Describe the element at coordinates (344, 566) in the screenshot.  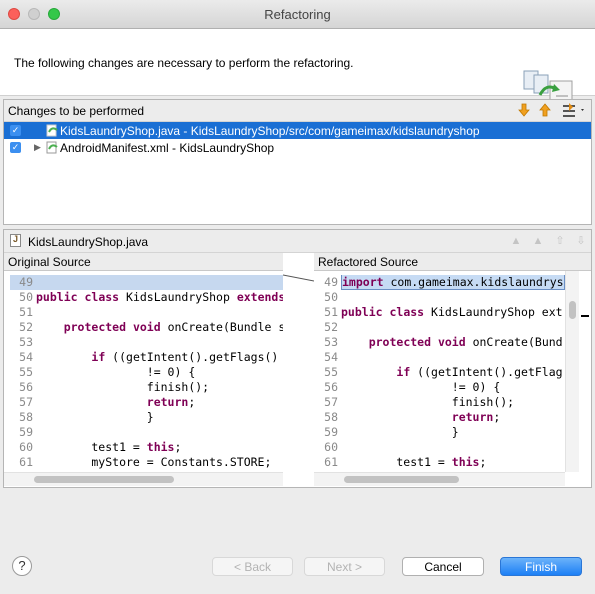
I see `next-button: Next >` at that location.